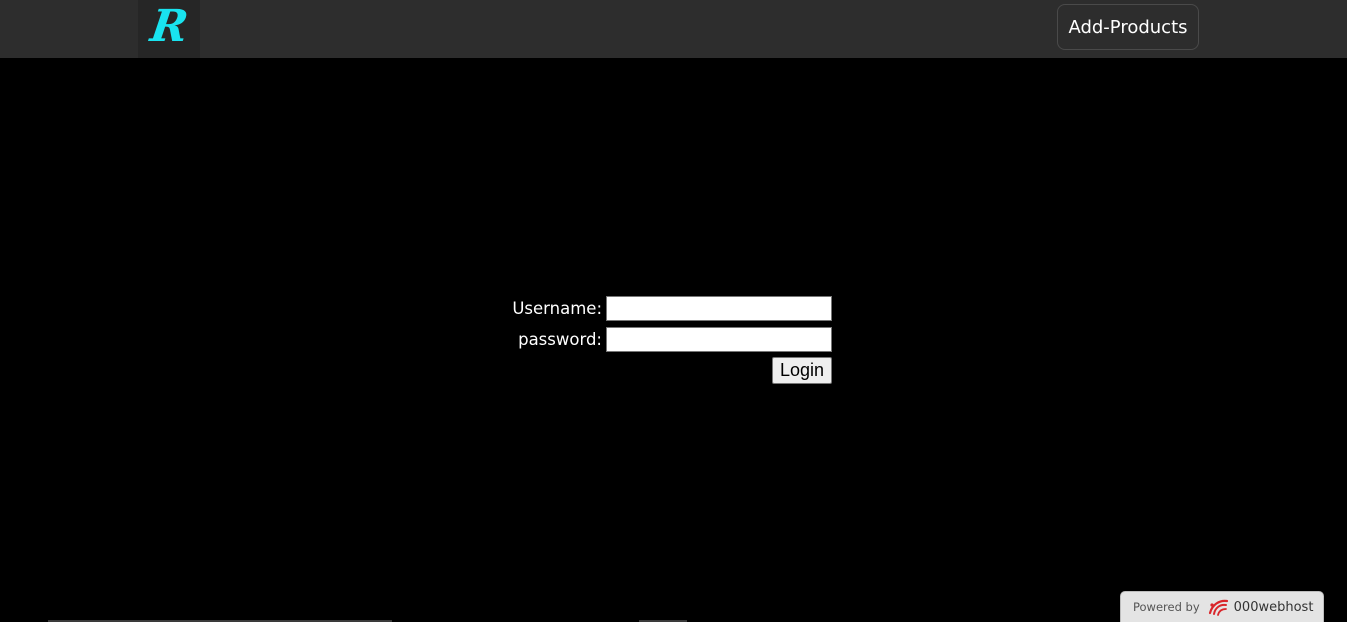  Describe the element at coordinates (802, 370) in the screenshot. I see `login-button: Login` at that location.